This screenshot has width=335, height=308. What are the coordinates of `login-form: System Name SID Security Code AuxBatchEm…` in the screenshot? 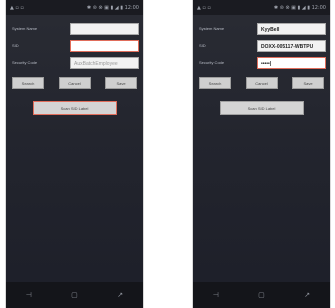 It's located at (74, 42).